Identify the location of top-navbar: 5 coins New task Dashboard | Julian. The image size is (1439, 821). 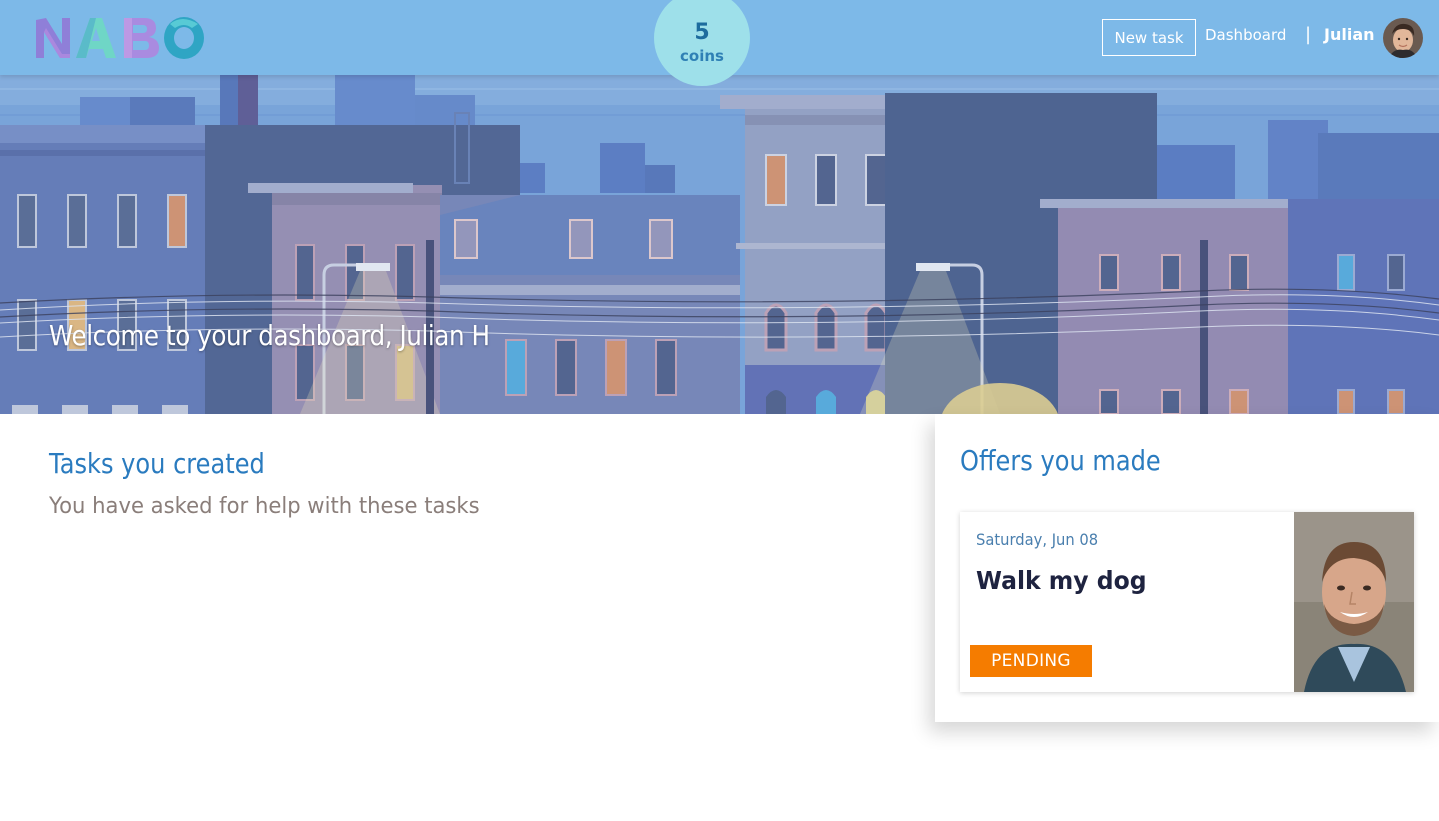
(719, 43).